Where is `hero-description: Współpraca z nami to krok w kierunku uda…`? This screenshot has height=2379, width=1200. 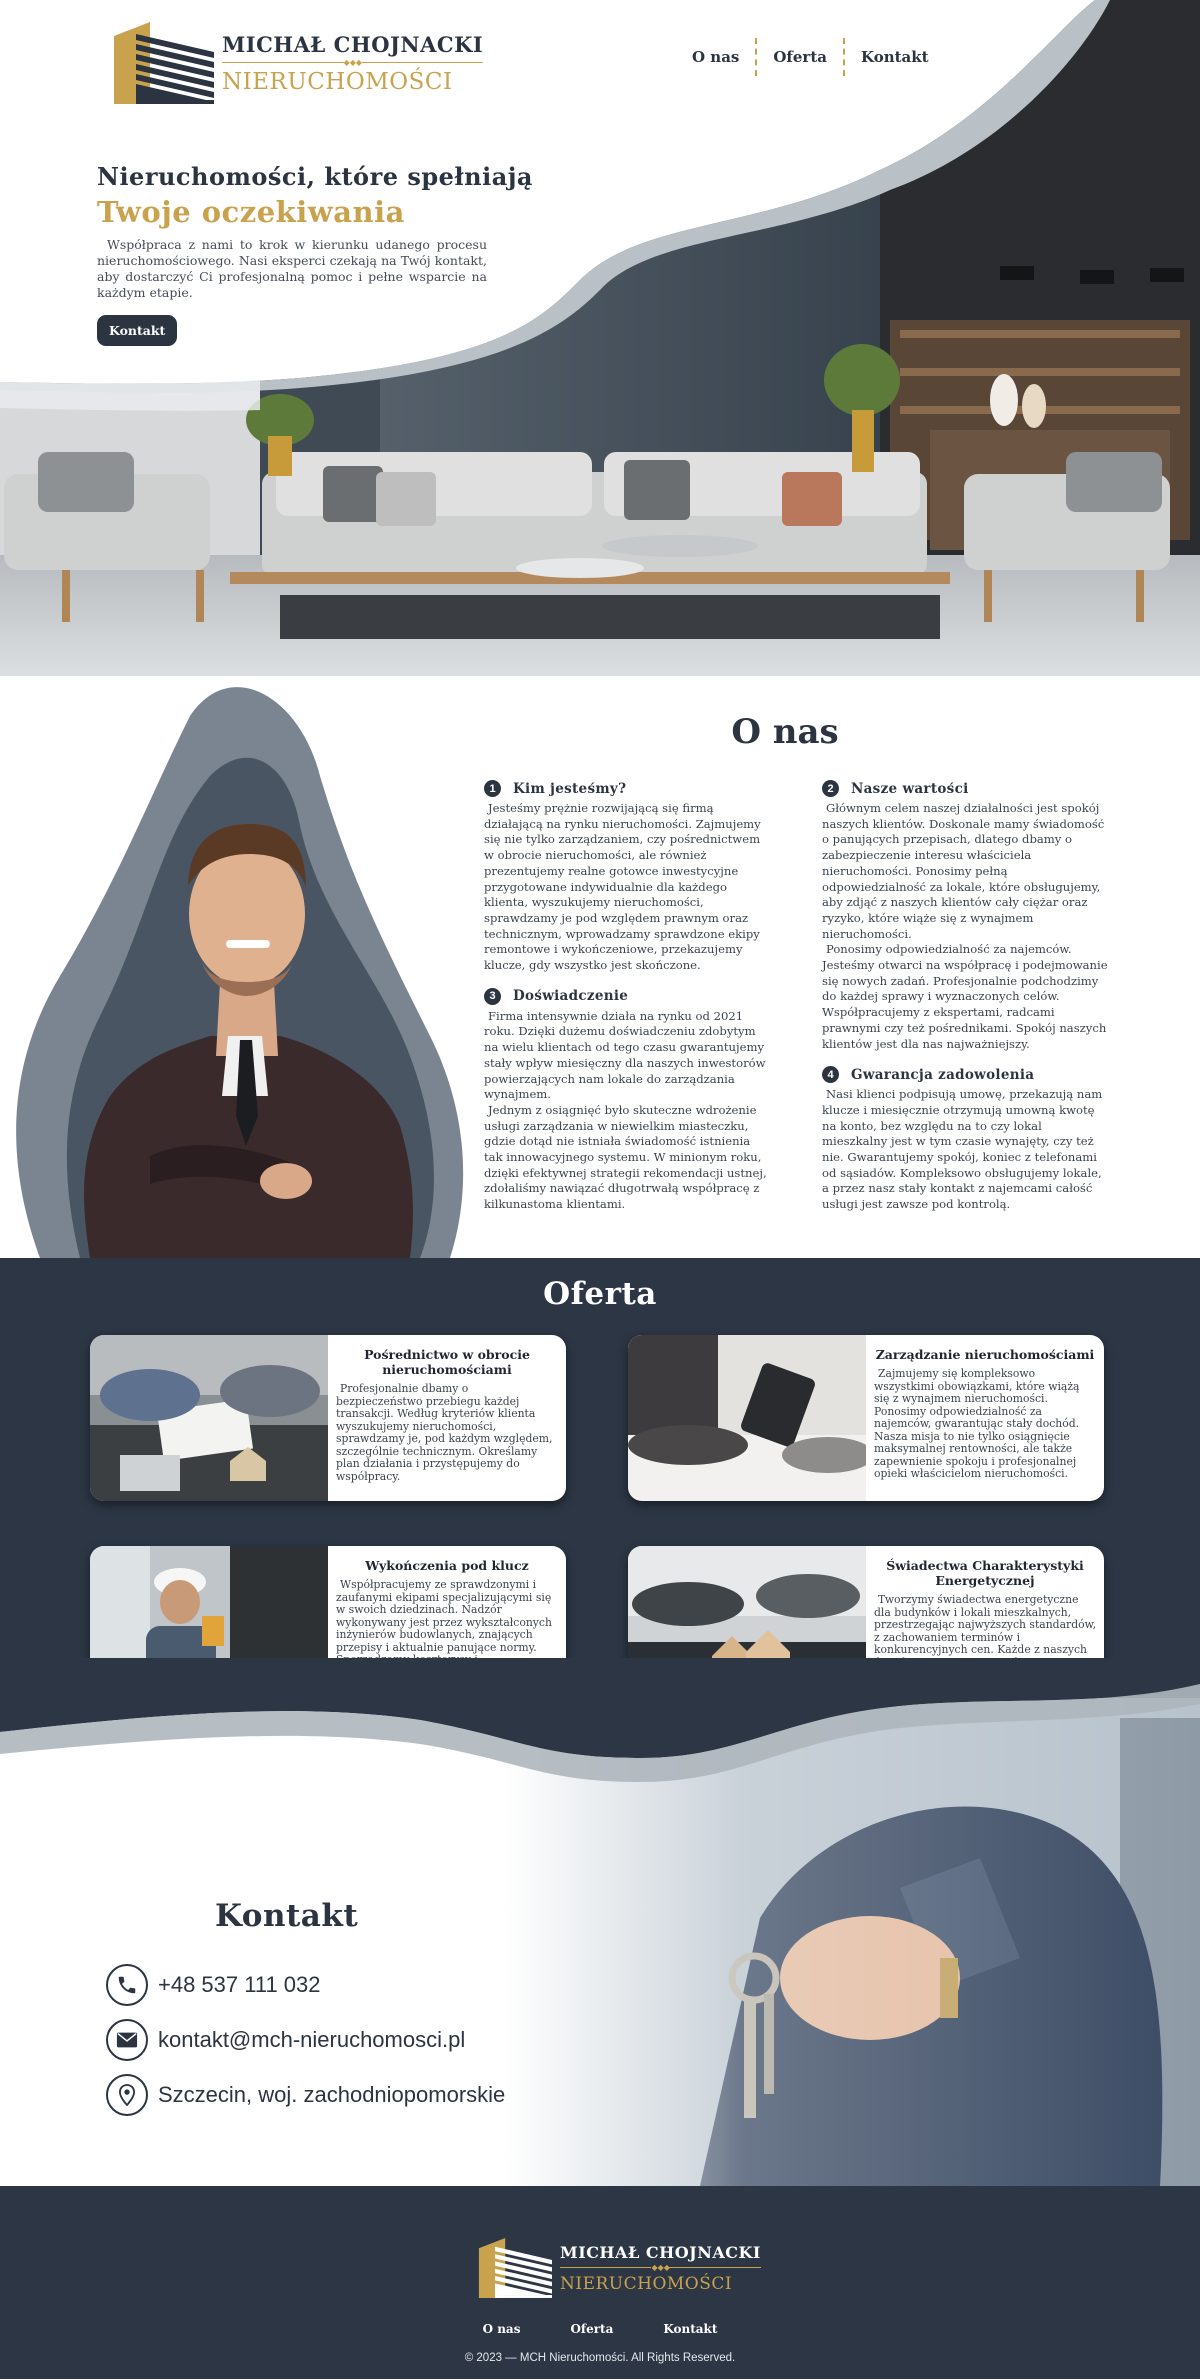
hero-description: Współpraca z nami to krok w kierunku uda… is located at coordinates (292, 268).